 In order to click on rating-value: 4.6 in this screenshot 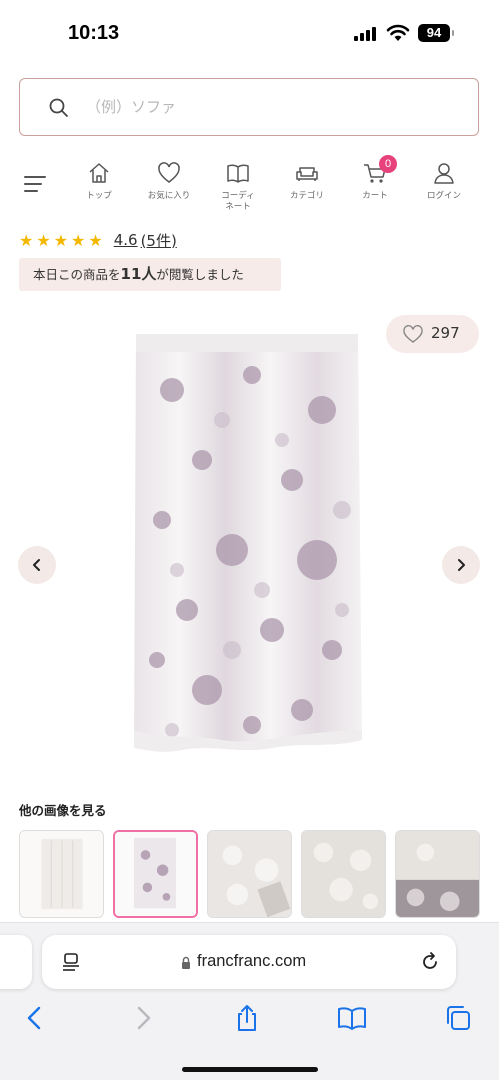, I will do `click(126, 240)`.